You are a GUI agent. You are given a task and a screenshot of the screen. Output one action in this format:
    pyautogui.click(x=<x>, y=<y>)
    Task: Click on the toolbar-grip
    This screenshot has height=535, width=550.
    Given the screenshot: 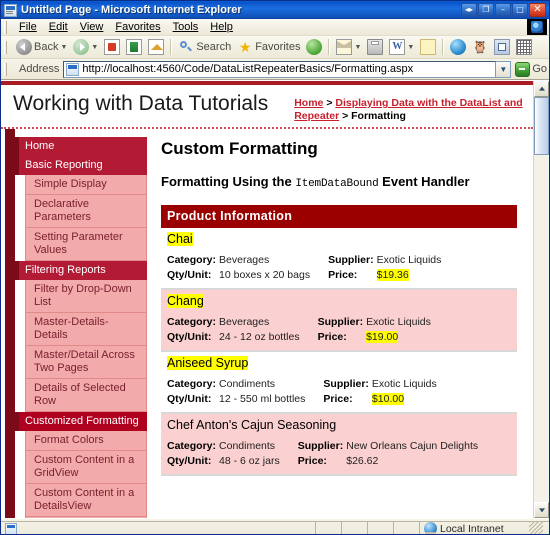 What is the action you would take?
    pyautogui.click(x=7, y=47)
    